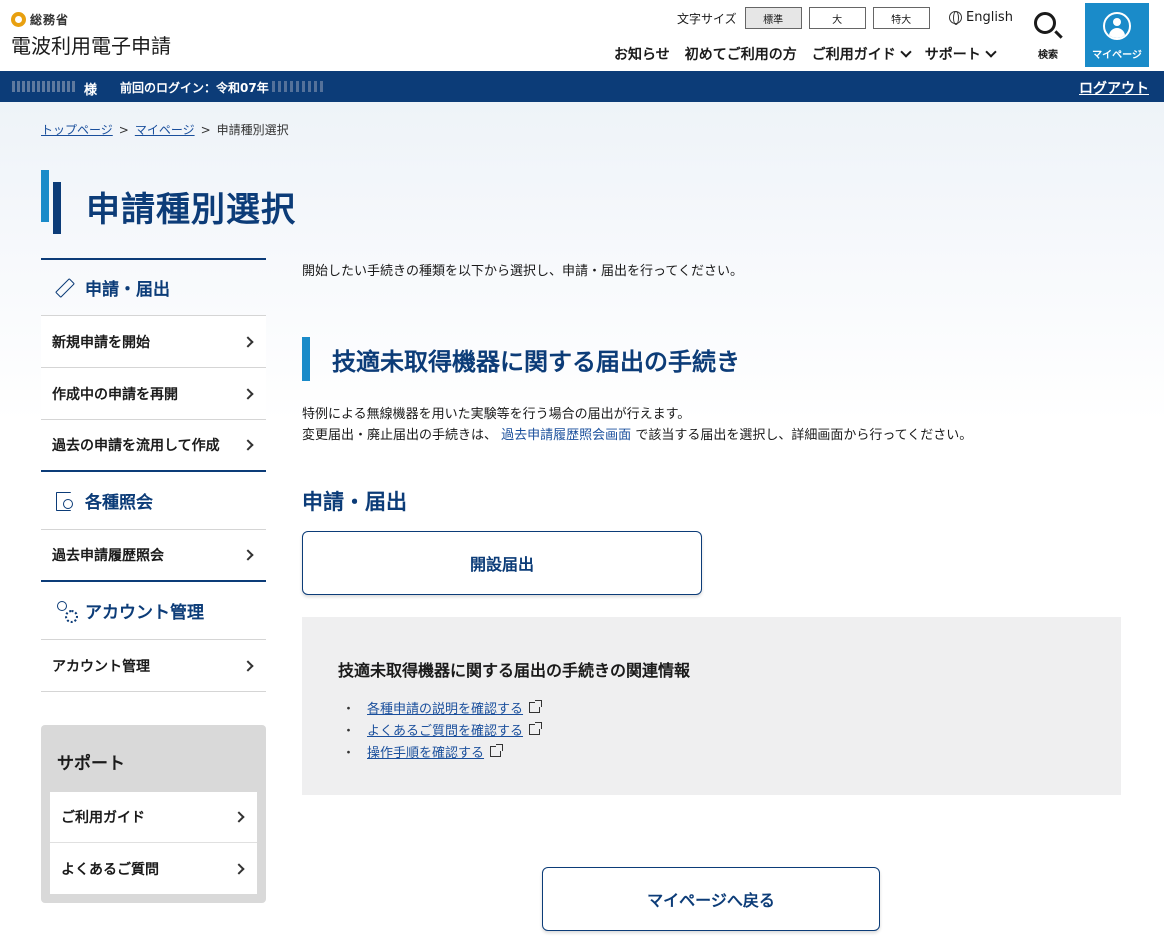 The width and height of the screenshot is (1164, 940). What do you see at coordinates (153, 556) in the screenshot?
I see `sidebar-item-history: 過去申請履歴照会` at bounding box center [153, 556].